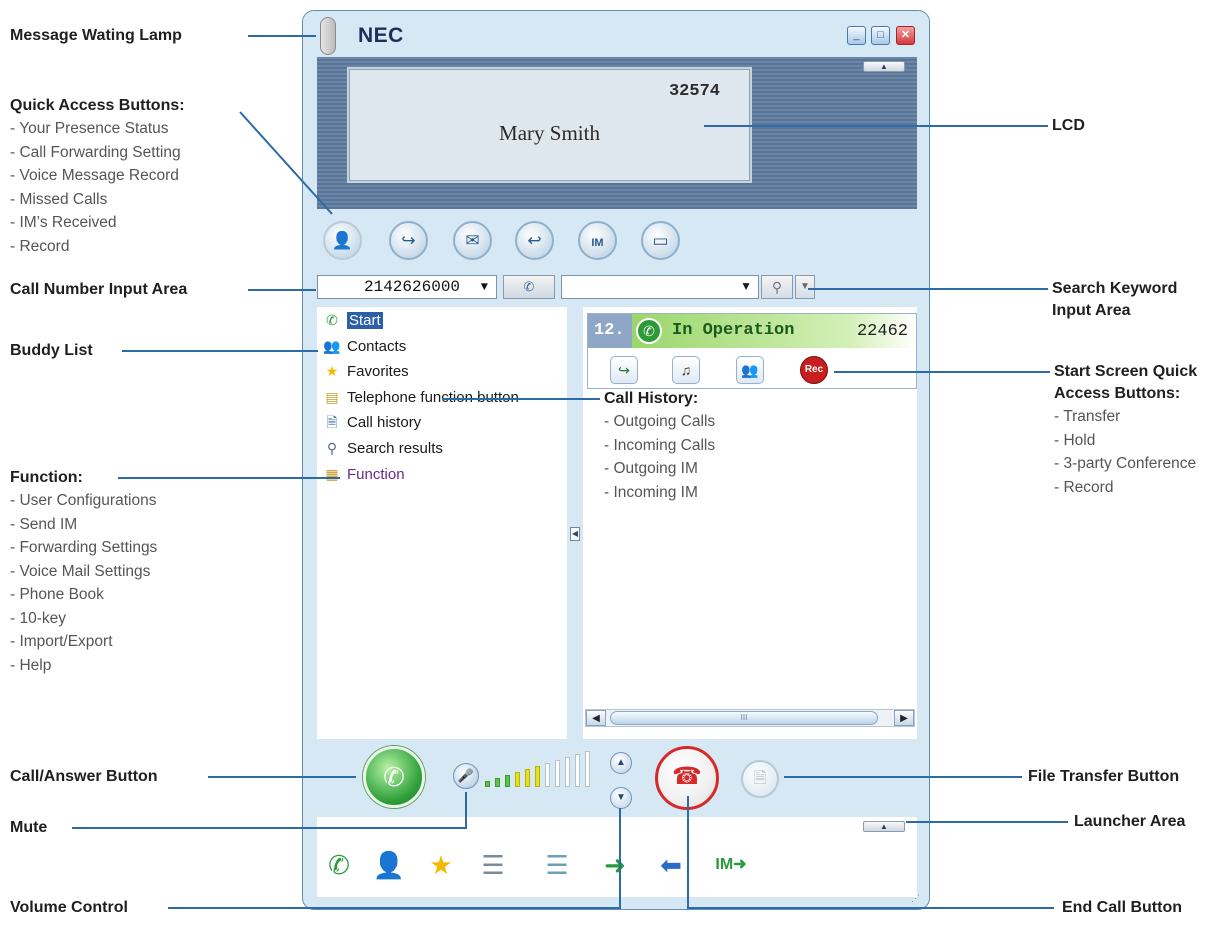  Describe the element at coordinates (371, 422) in the screenshot. I see `buddy-item-call-history: 🗎 Call history` at that location.